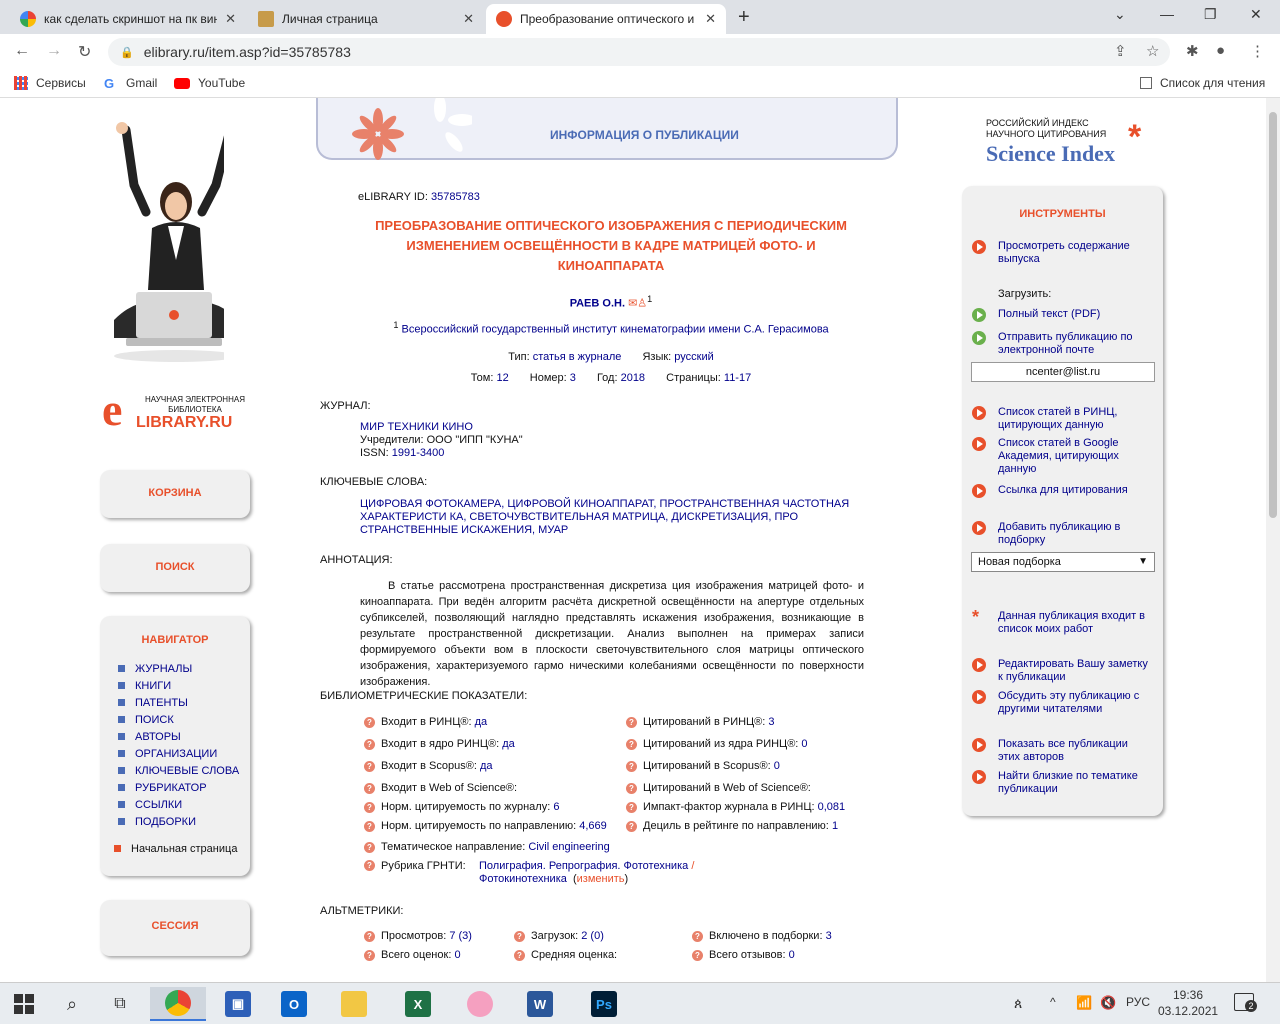 The height and width of the screenshot is (1024, 1280). I want to click on search-link: ПОИСК, so click(174, 567).